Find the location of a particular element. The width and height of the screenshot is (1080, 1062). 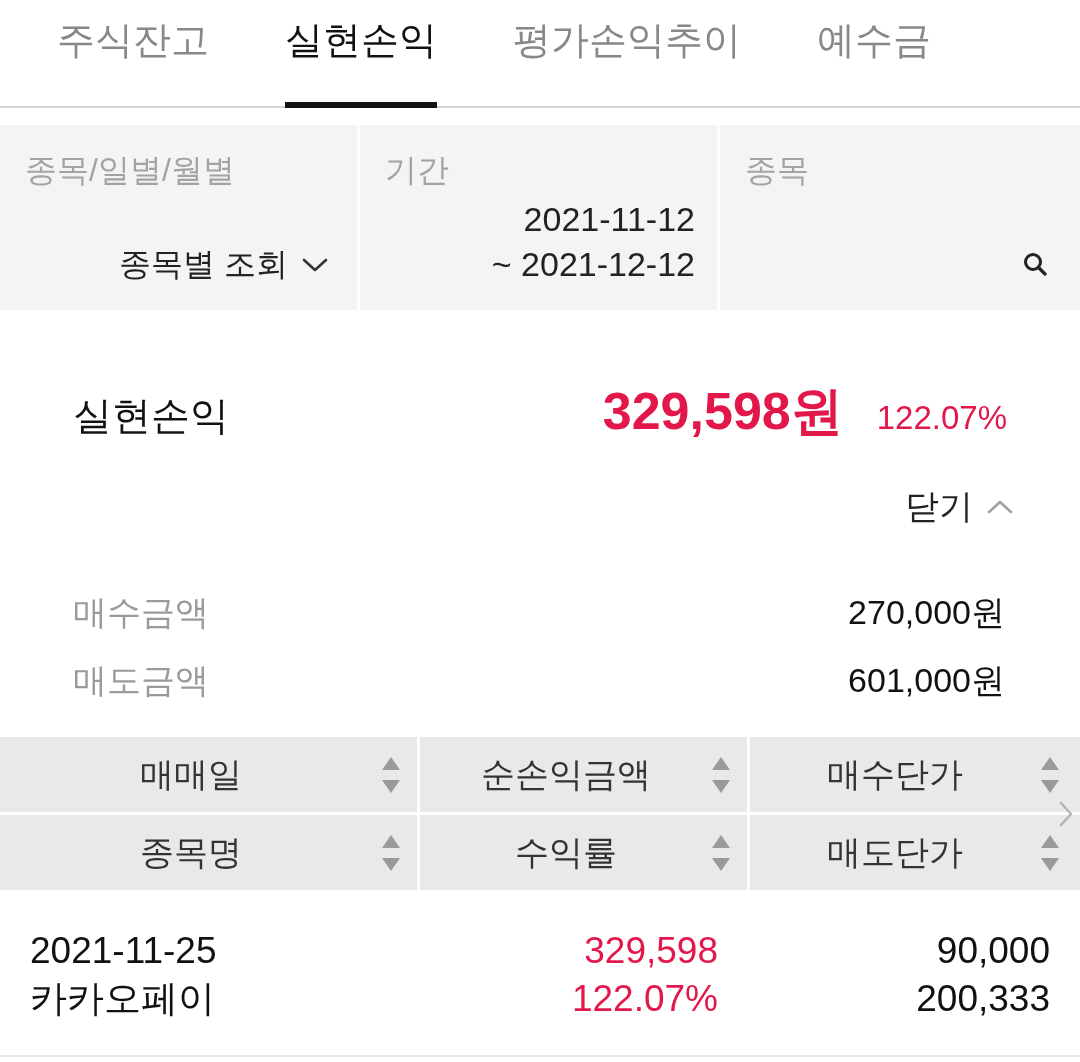

amount-label: 매수금액 is located at coordinates (141, 612).